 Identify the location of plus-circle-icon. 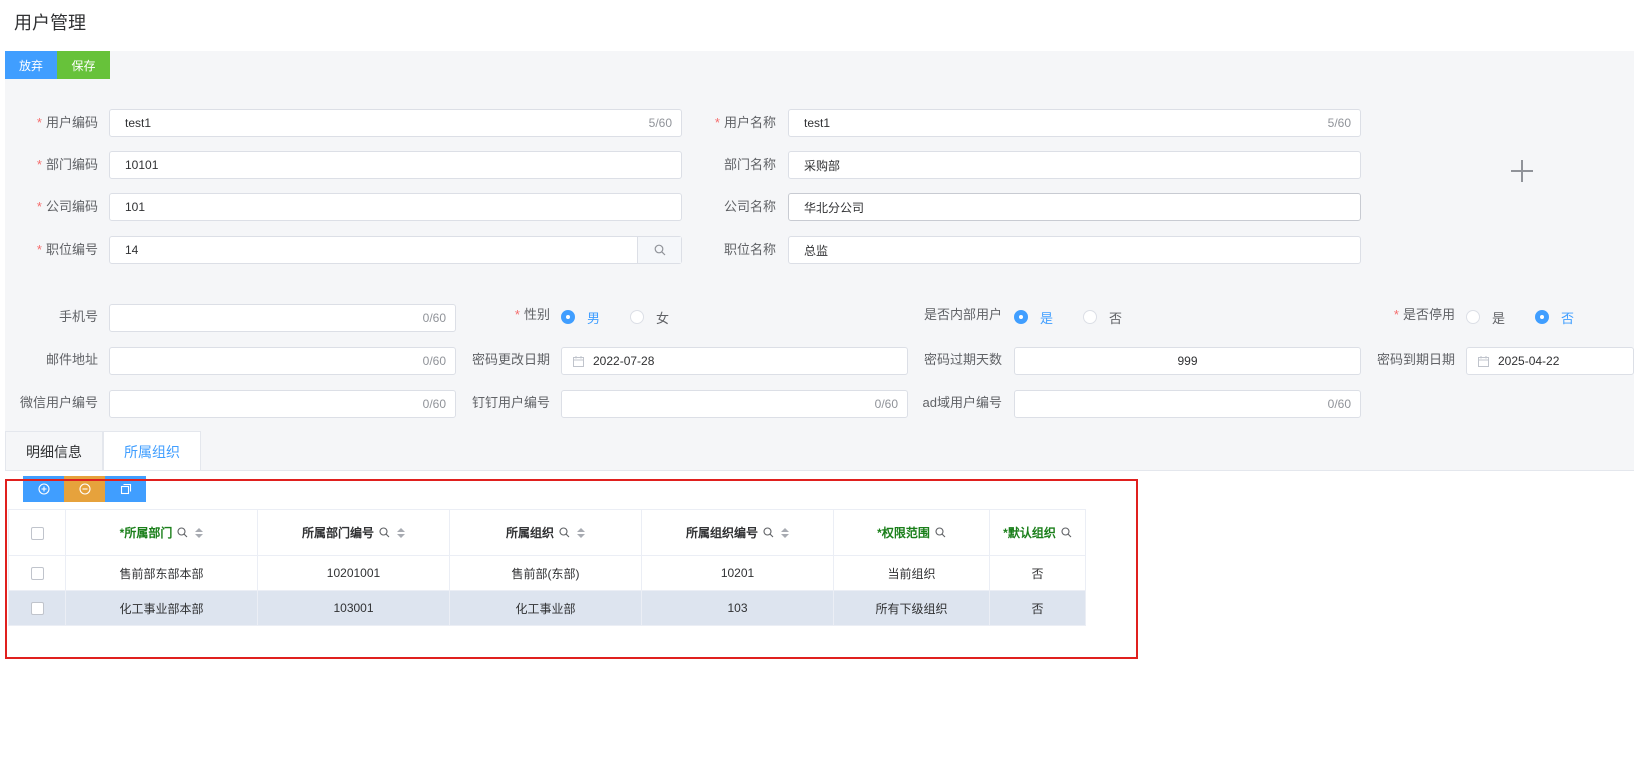
(43, 489).